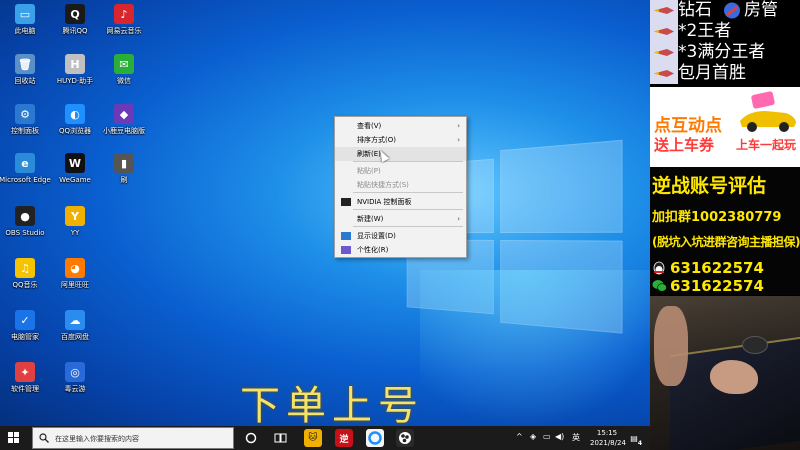 This screenshot has width=800, height=450. What do you see at coordinates (755, 345) in the screenshot?
I see `webcam-mouse` at bounding box center [755, 345].